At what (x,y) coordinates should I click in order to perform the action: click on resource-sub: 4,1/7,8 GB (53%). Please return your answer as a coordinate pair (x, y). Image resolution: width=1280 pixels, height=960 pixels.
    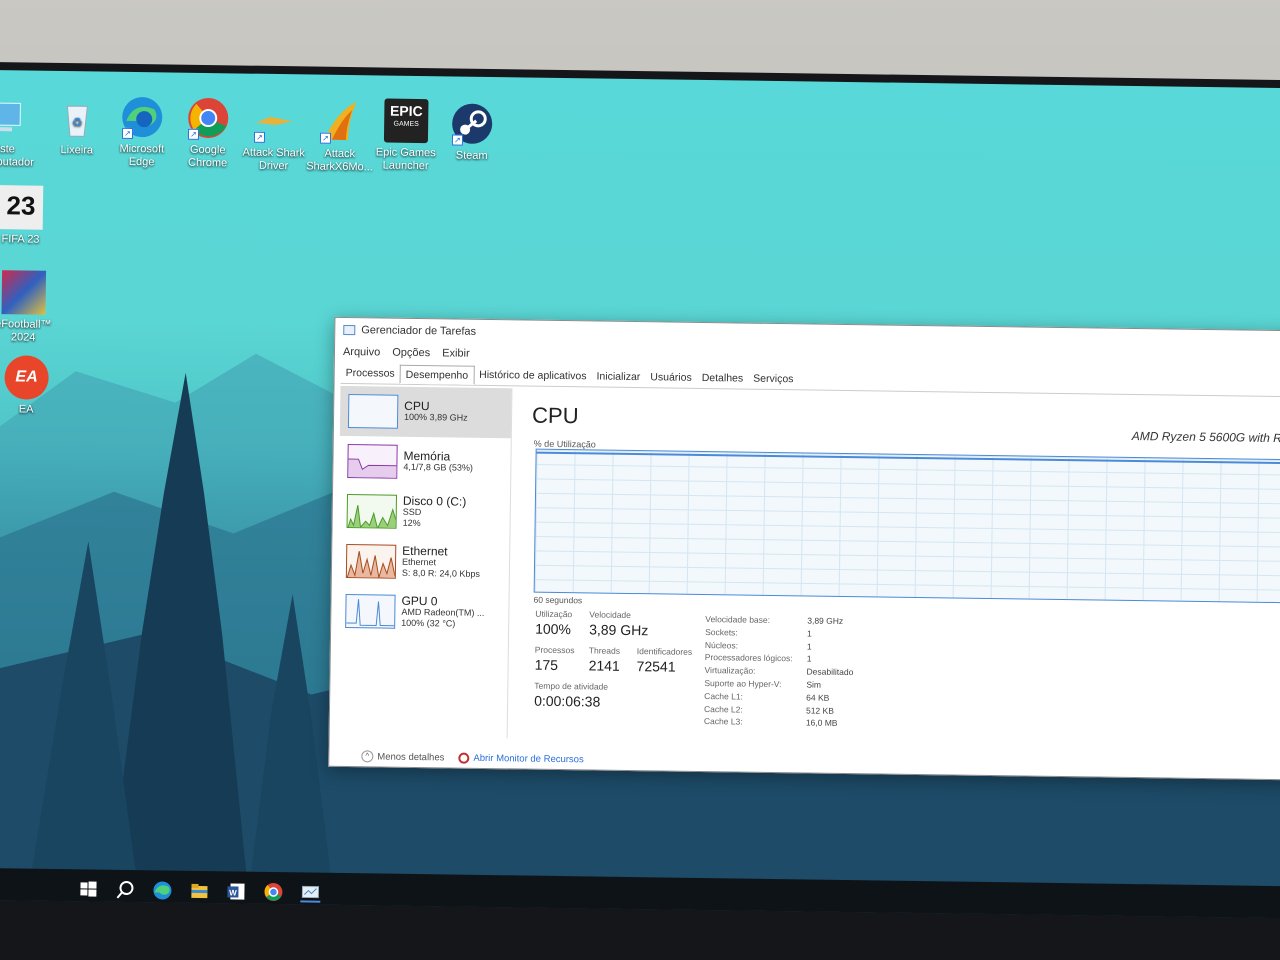
    Looking at the image, I should click on (438, 467).